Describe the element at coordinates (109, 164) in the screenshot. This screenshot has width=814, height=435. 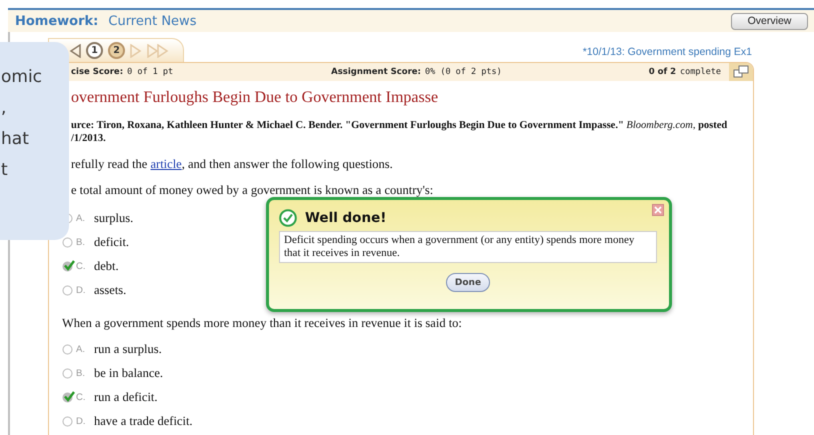
I see `instruction-text: refully read the` at that location.